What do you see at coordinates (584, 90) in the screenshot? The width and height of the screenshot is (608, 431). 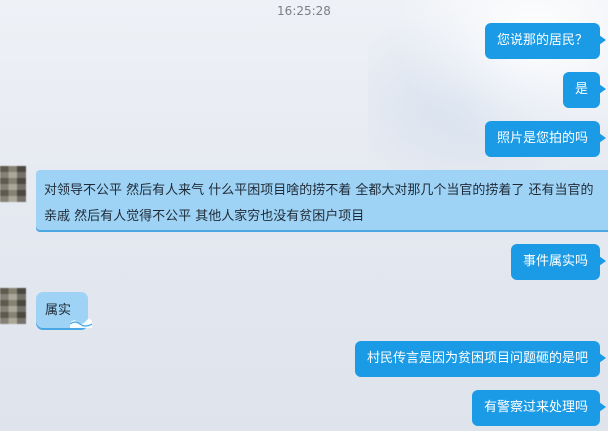 I see `message-bubble-outgoing: 是` at bounding box center [584, 90].